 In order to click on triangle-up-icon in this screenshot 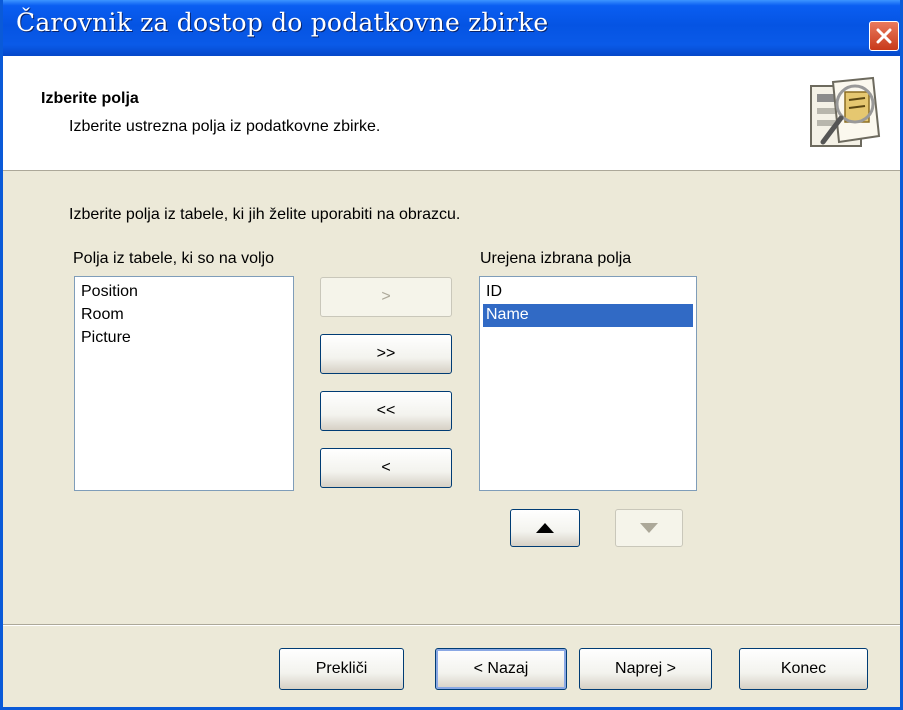, I will do `click(545, 528)`.